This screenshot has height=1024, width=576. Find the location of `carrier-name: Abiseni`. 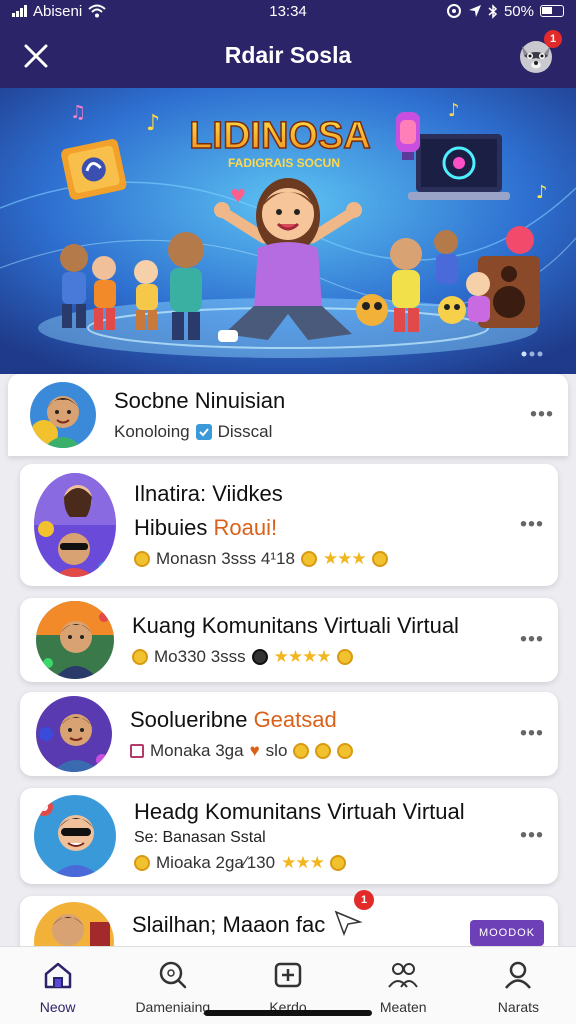

carrier-name: Abiseni is located at coordinates (58, 11).